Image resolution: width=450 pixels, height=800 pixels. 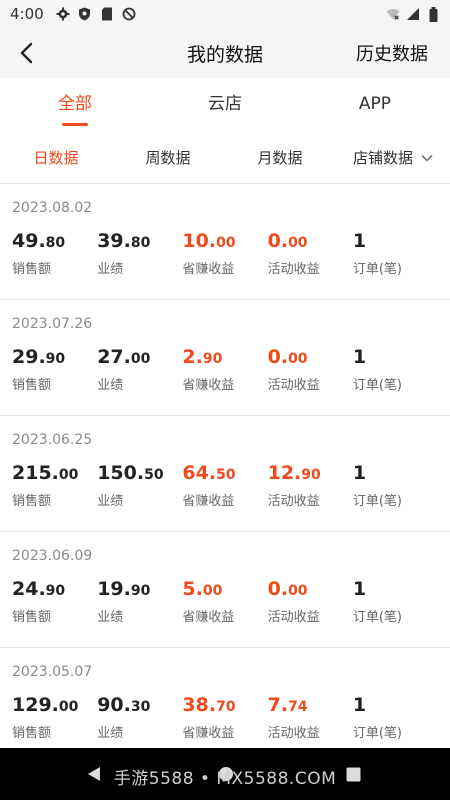 What do you see at coordinates (52, 208) in the screenshot?
I see `record-date: 2023.08.02` at bounding box center [52, 208].